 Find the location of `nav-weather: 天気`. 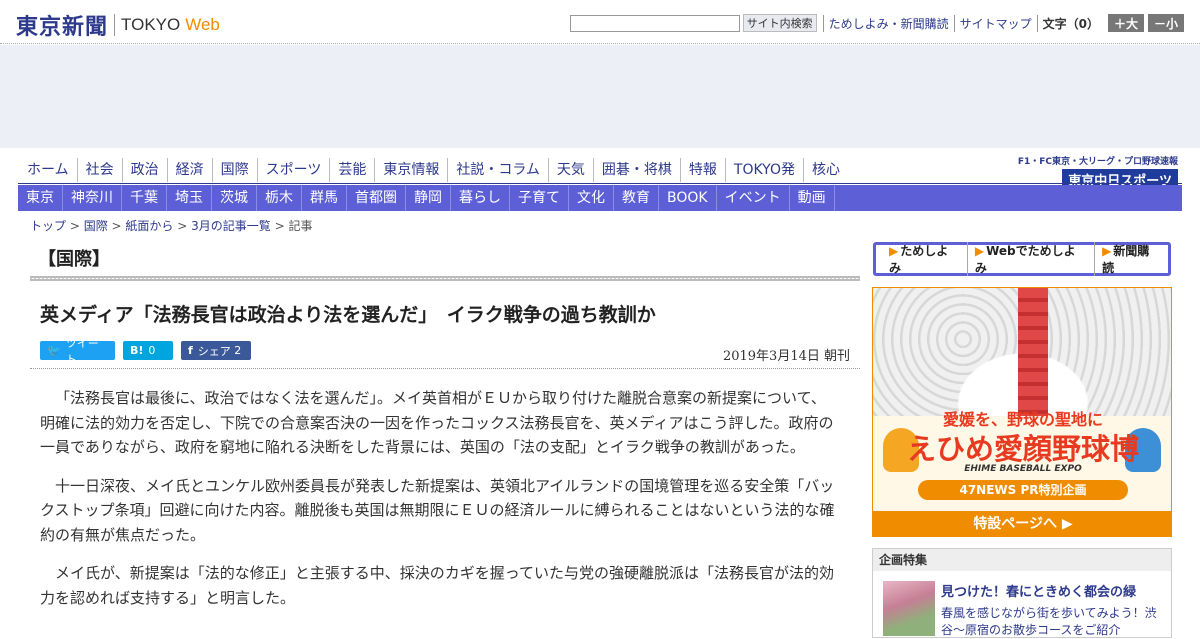

nav-weather: 天気 is located at coordinates (570, 170).